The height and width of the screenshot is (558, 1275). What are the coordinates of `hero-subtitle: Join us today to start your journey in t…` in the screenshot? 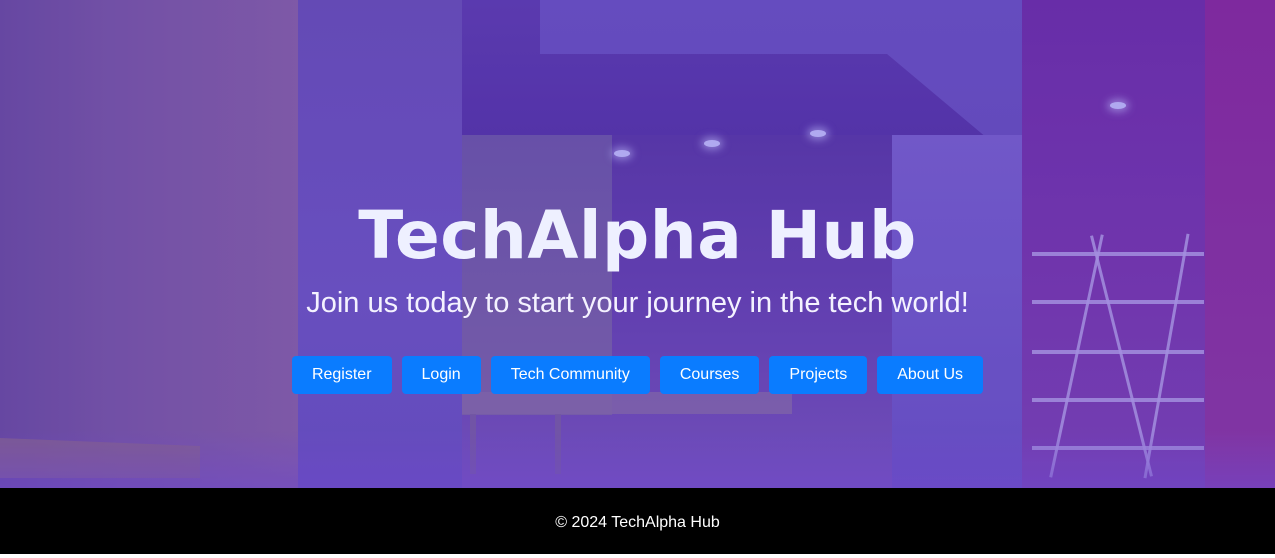 It's located at (637, 303).